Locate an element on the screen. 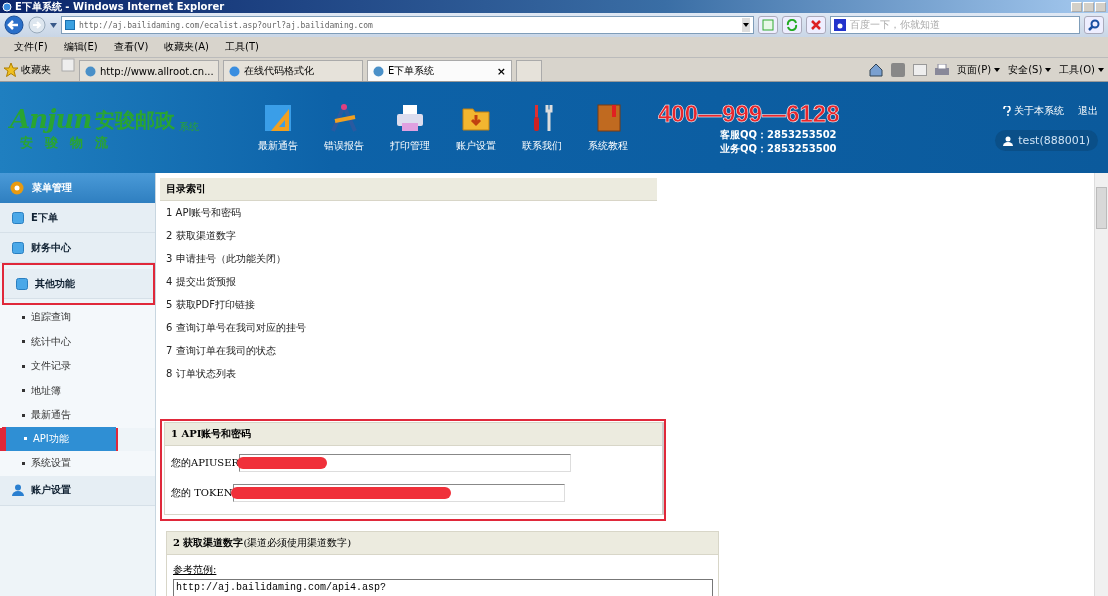  brand-name: 安骏邮政 is located at coordinates (135, 120).